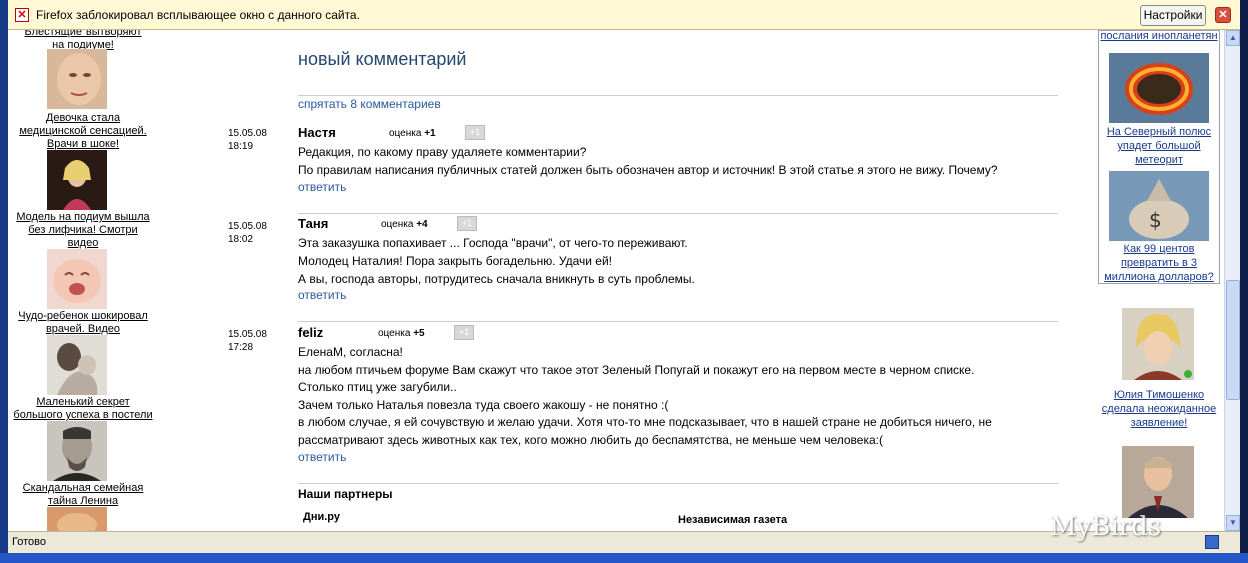  What do you see at coordinates (1159, 277) in the screenshot?
I see `ad-caption-line: миллиона долларов?` at bounding box center [1159, 277].